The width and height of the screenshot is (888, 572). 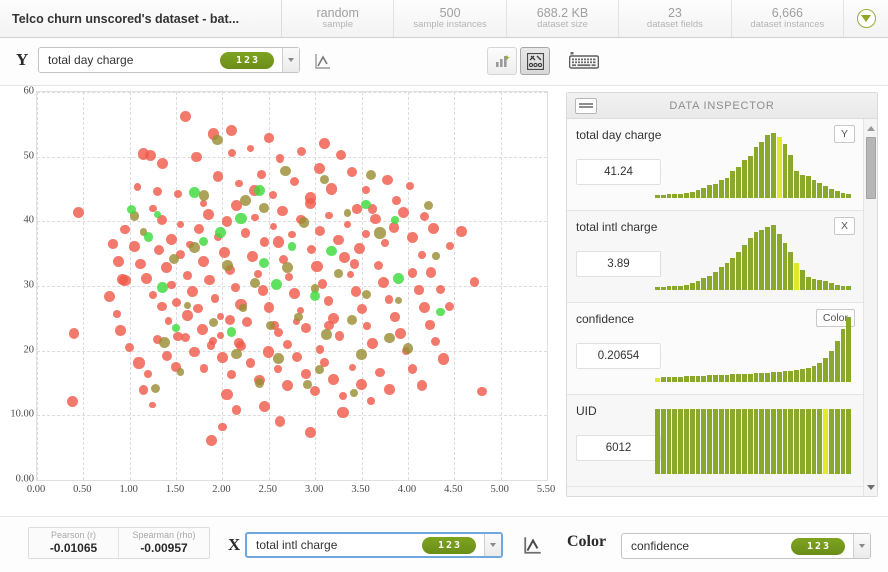 I want to click on keyboard-icon, so click(x=584, y=61).